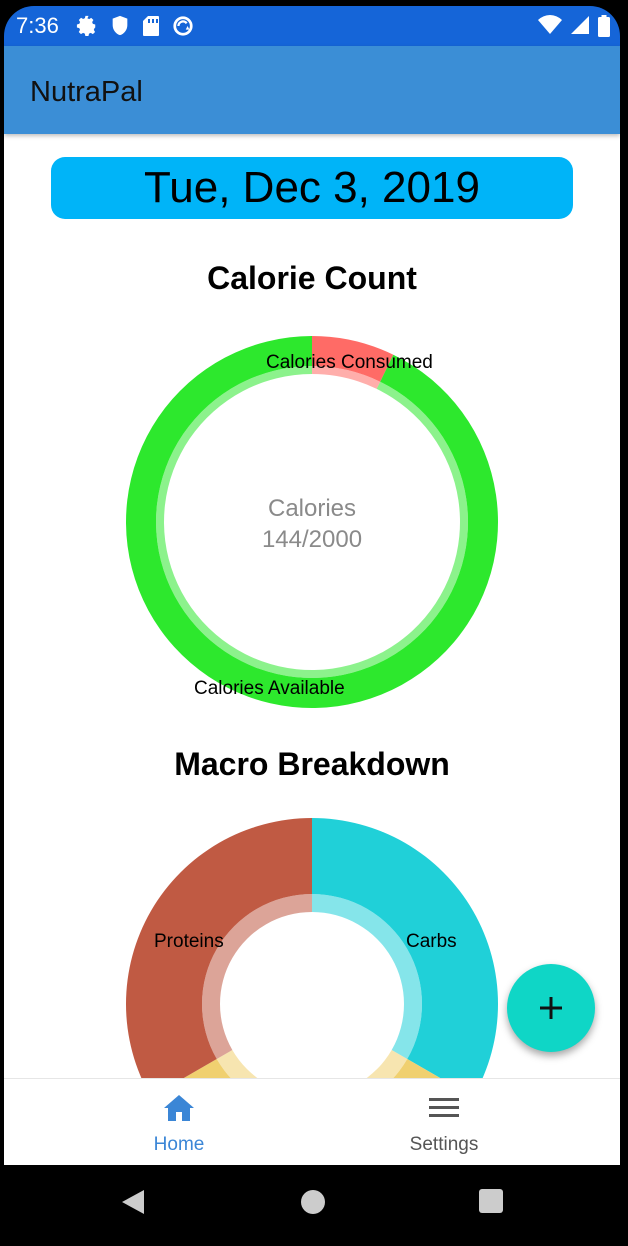 This screenshot has height=1246, width=628. Describe the element at coordinates (312, 278) in the screenshot. I see `calorie-chart-title: Calorie Count` at that location.